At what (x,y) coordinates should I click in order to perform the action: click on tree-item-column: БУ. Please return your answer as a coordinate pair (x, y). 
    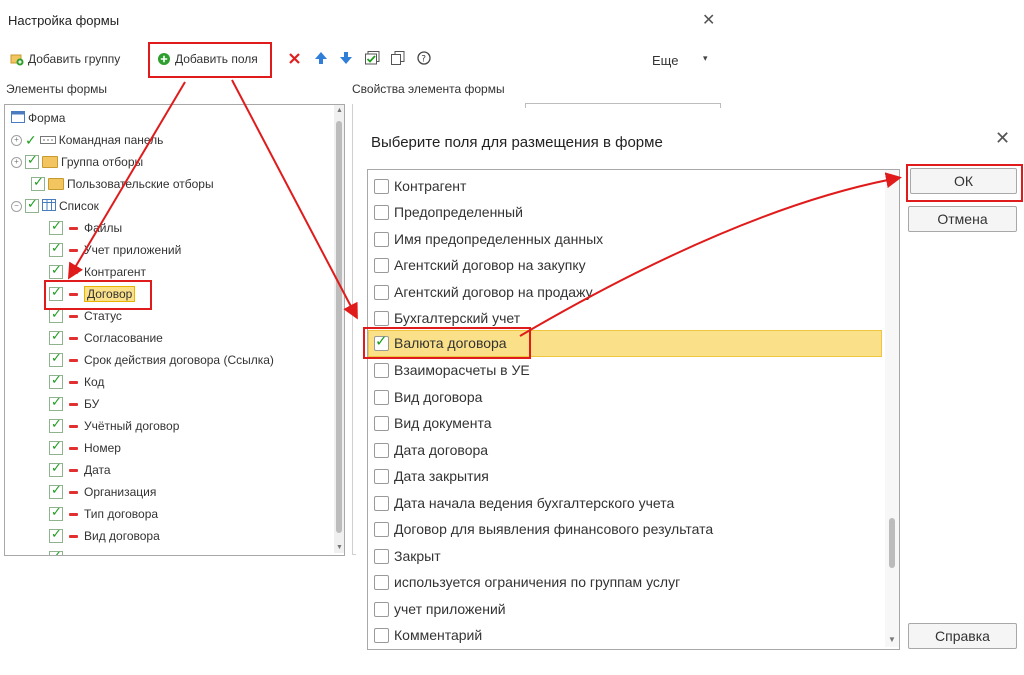
    Looking at the image, I should click on (74, 403).